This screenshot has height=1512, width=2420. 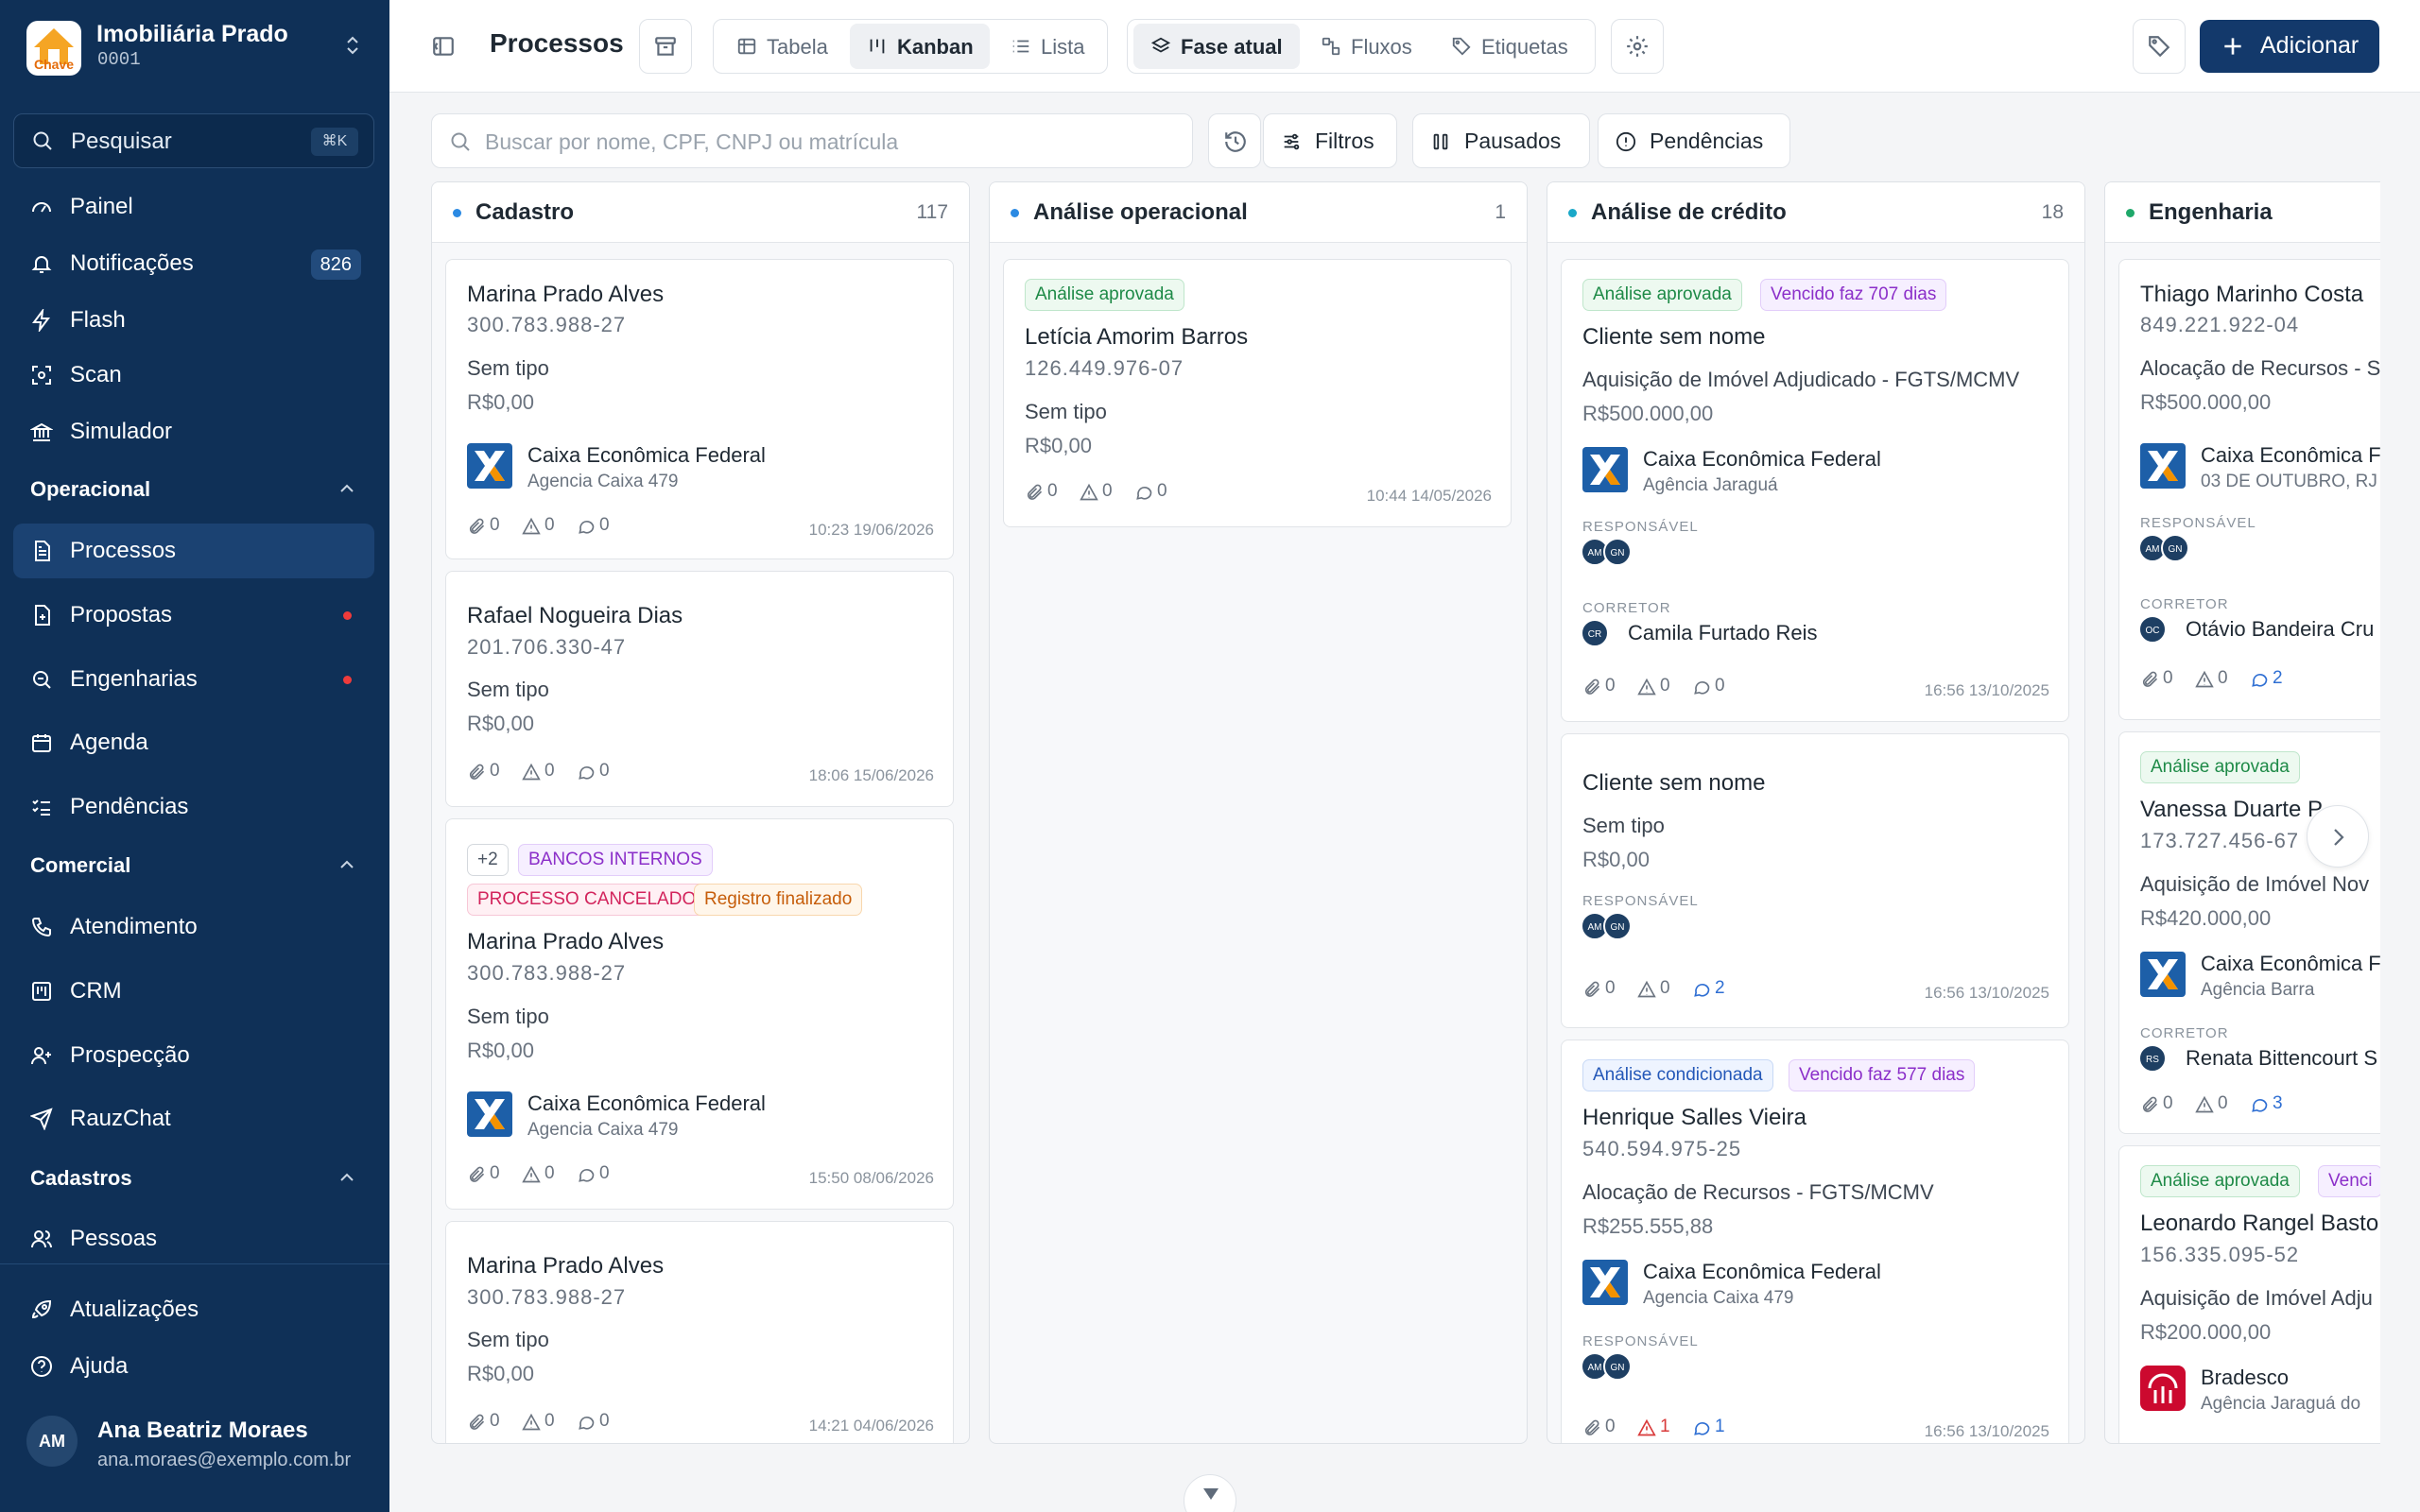 What do you see at coordinates (2289, 46) in the screenshot?
I see `add-button: Adicionar` at bounding box center [2289, 46].